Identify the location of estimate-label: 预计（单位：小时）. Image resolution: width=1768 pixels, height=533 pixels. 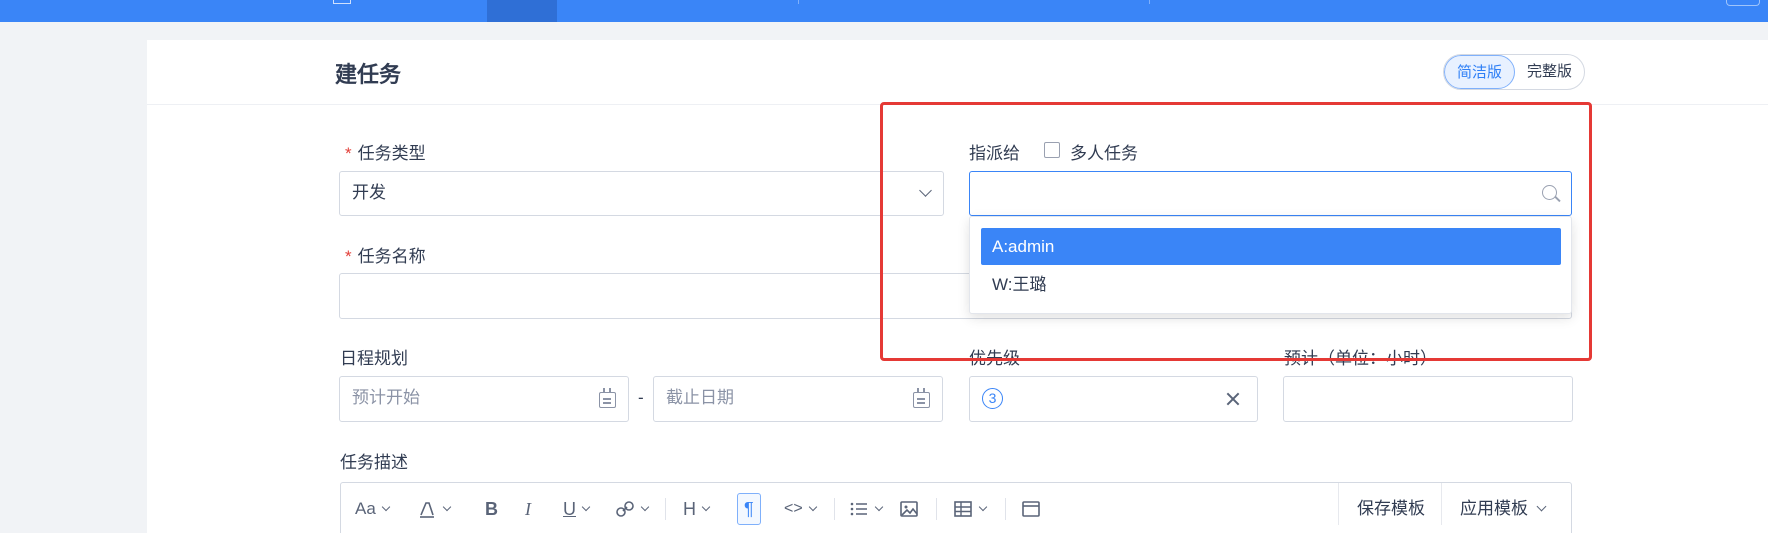
(1360, 358).